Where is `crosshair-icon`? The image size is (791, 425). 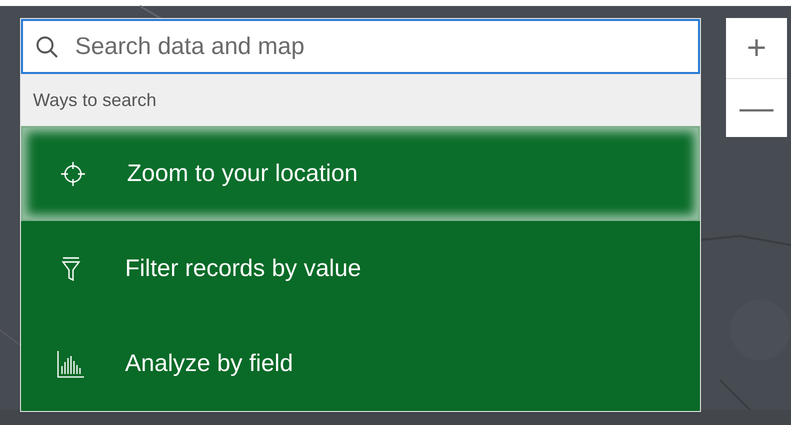
crosshair-icon is located at coordinates (73, 173).